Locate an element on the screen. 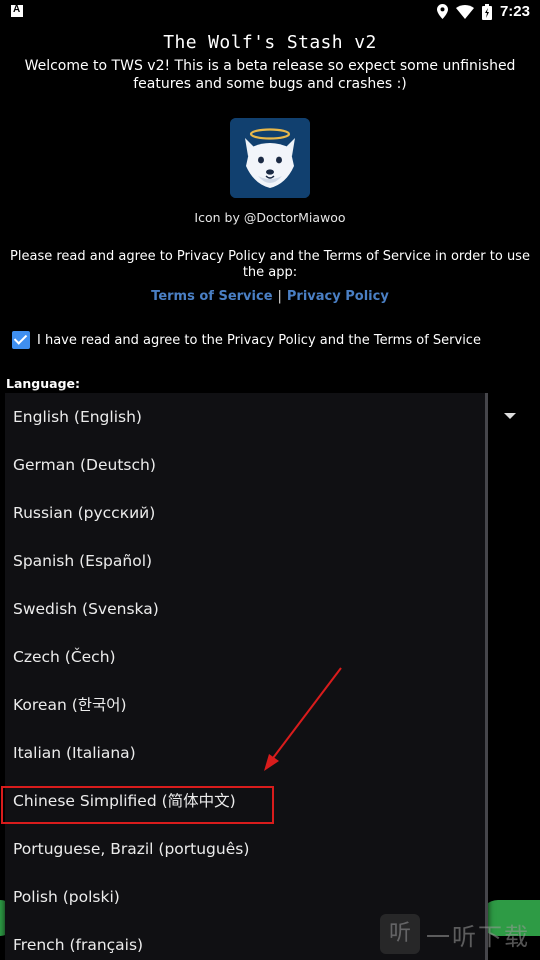  watermark: 听 一听下载 is located at coordinates (455, 934).